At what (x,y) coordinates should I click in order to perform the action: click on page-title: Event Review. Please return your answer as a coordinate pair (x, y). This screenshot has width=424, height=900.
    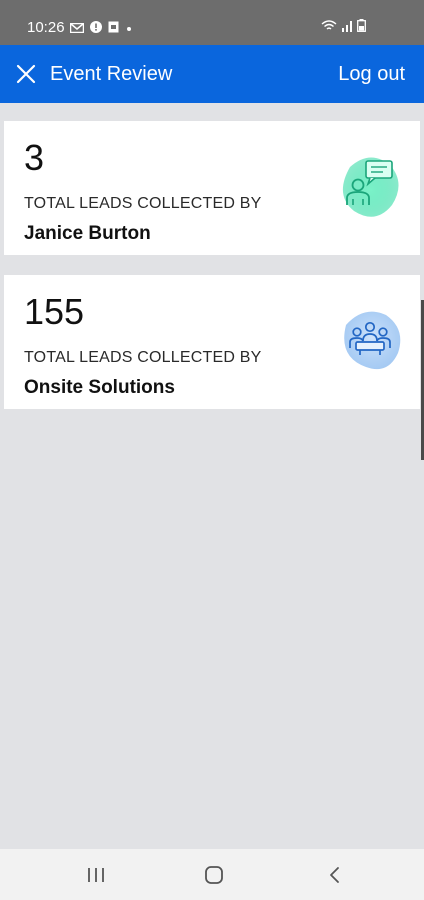
    Looking at the image, I should click on (111, 74).